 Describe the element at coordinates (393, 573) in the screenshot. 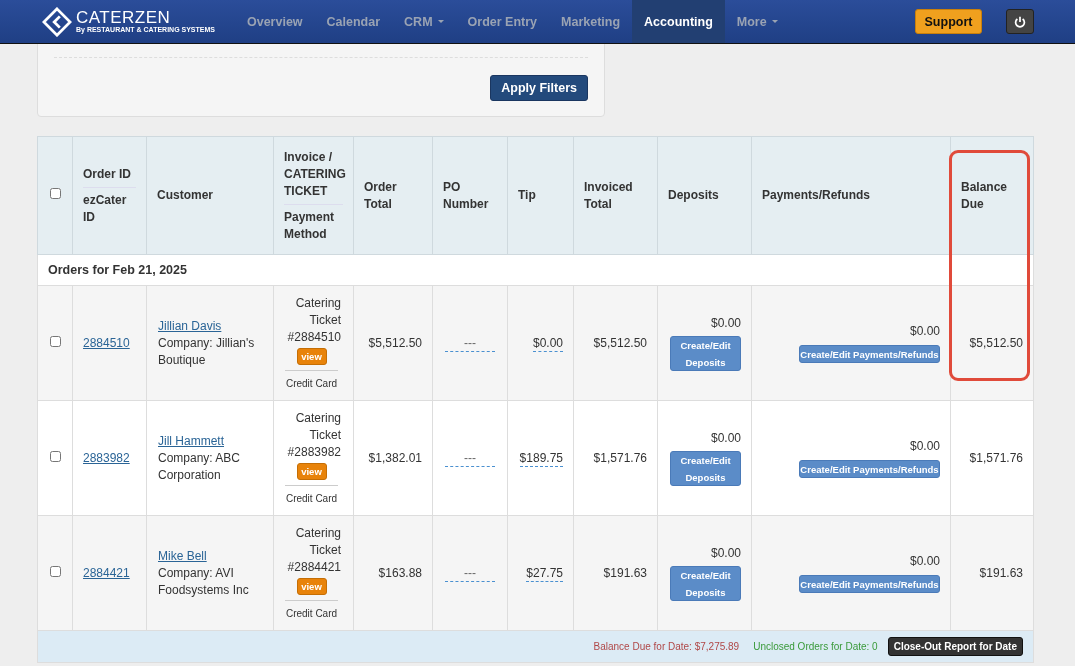

I see `order-total: $163.88` at that location.